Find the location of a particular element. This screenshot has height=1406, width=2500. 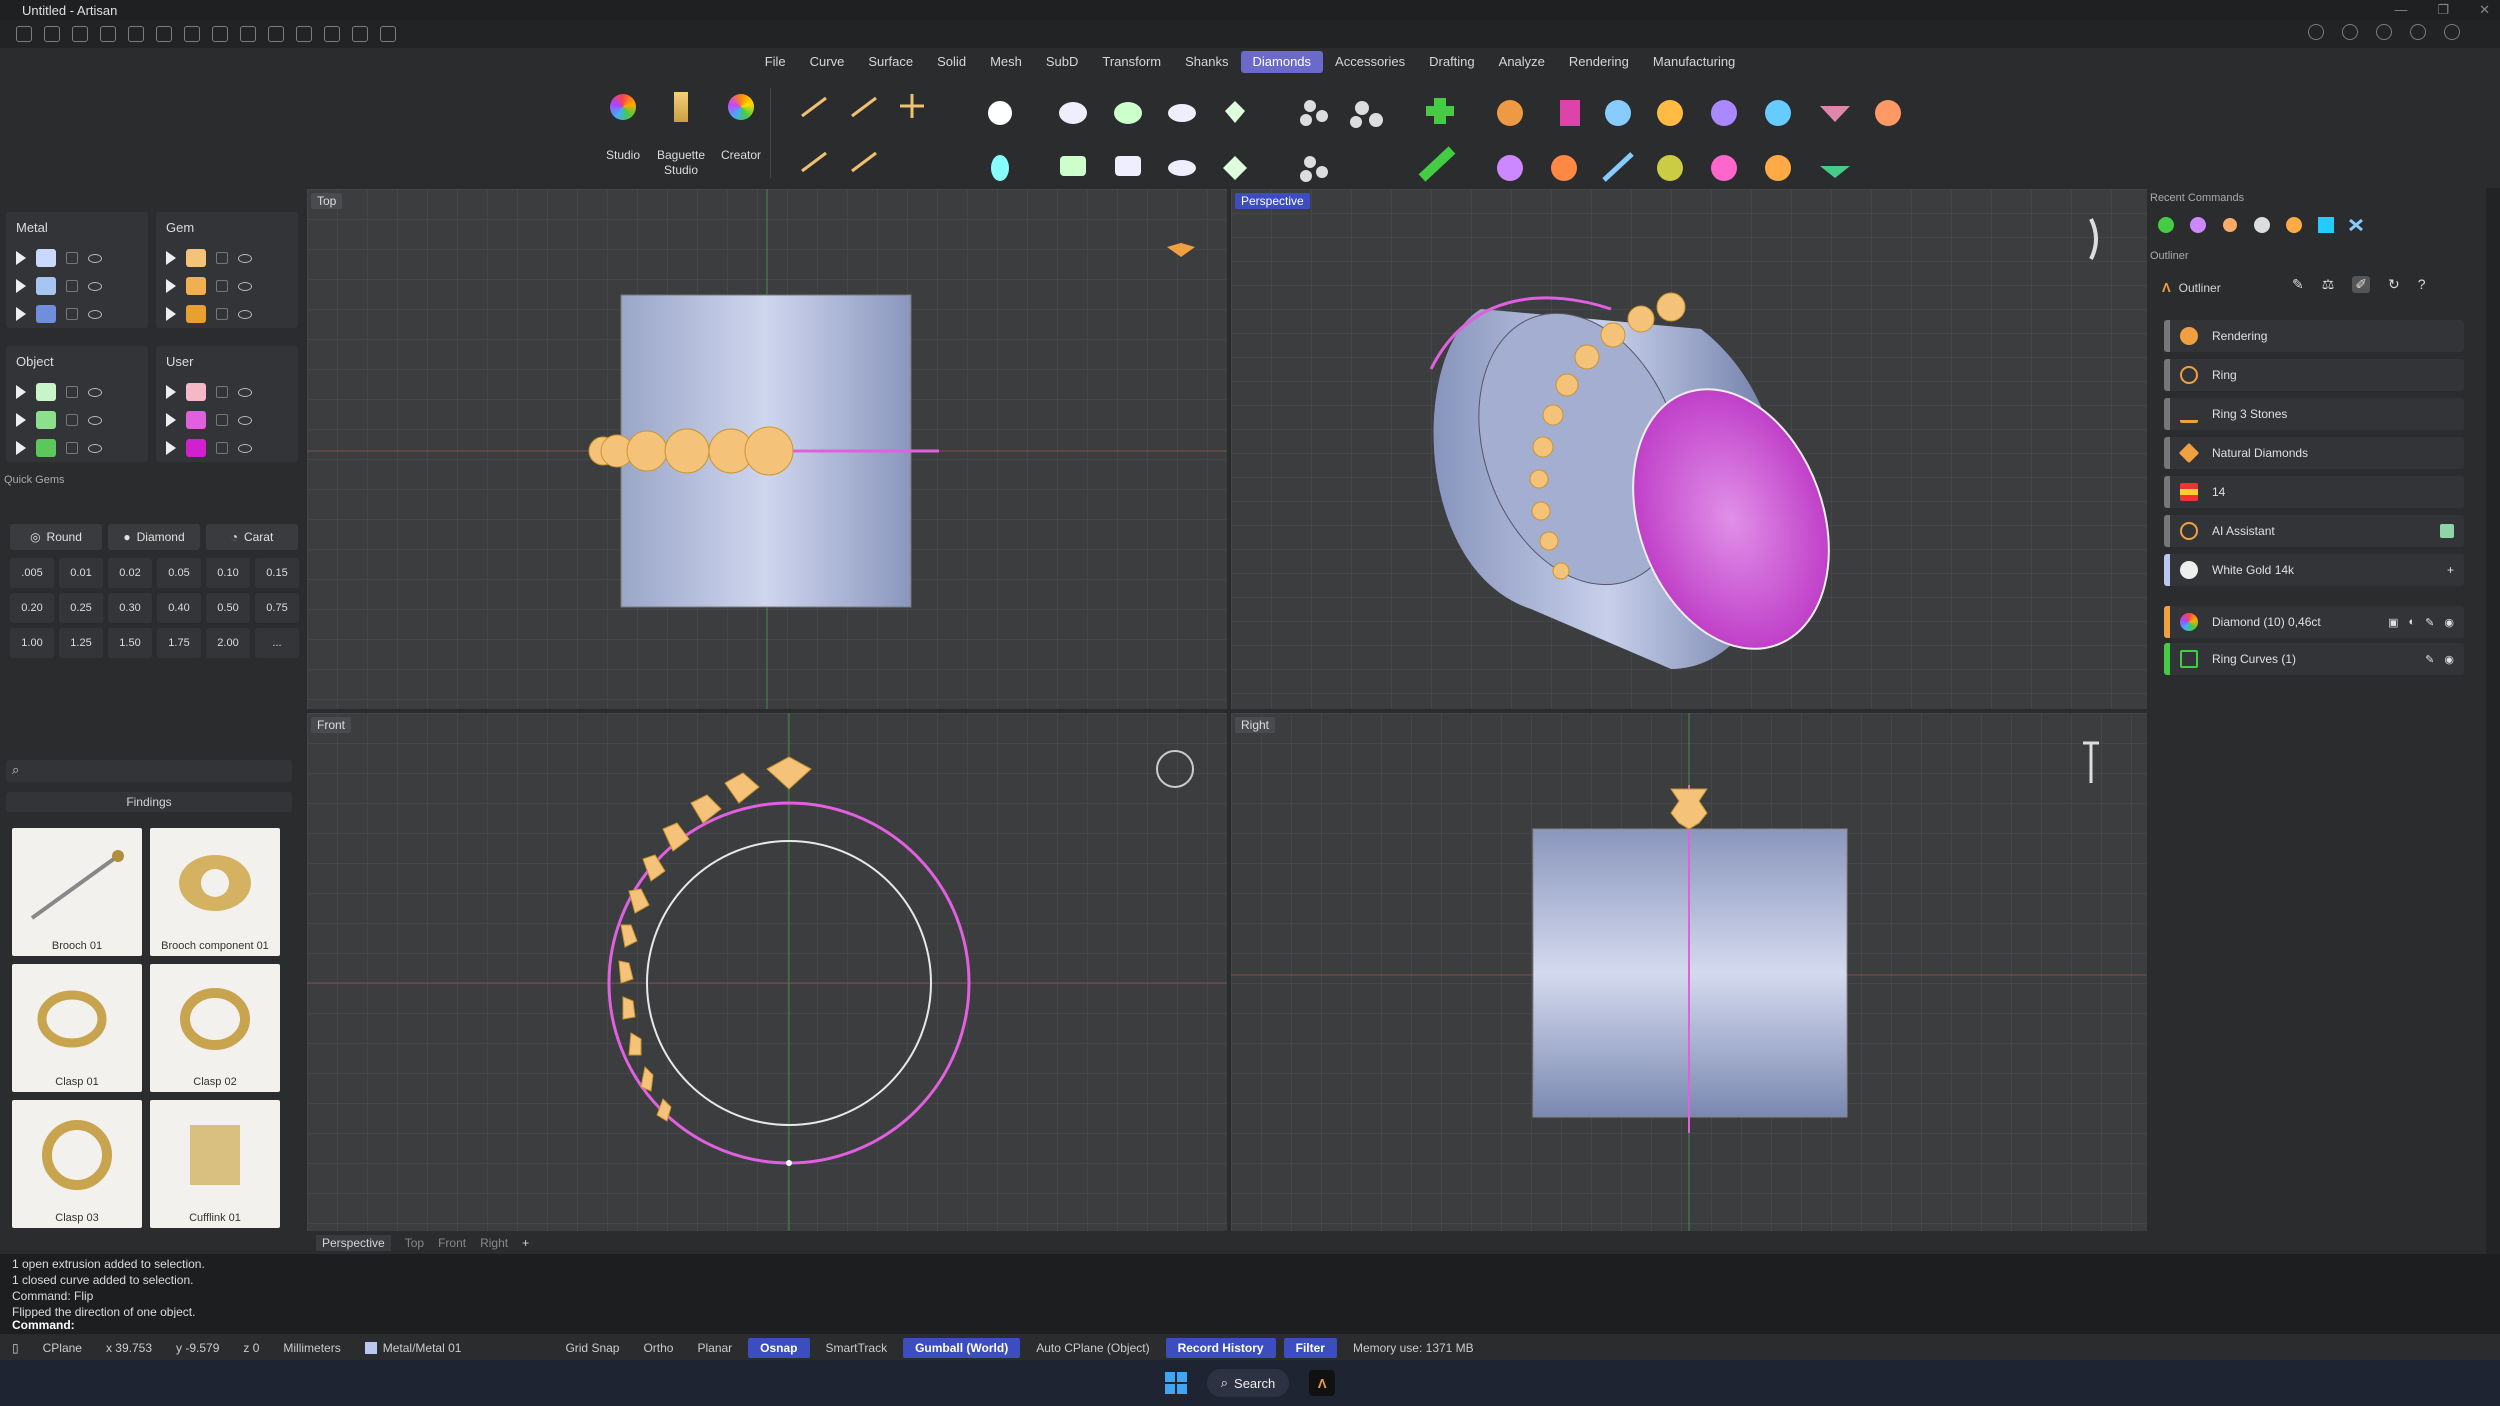

outliner-object-diamond: Diamond (10) 0,46ct ▣ ◐ ✎ ◉ is located at coordinates (2314, 622).